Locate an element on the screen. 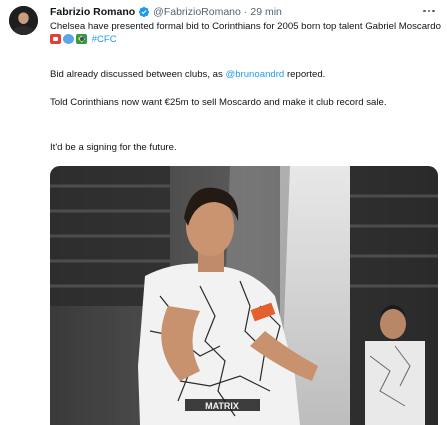 The image size is (447, 425). blue-circle-icon is located at coordinates (68, 38).